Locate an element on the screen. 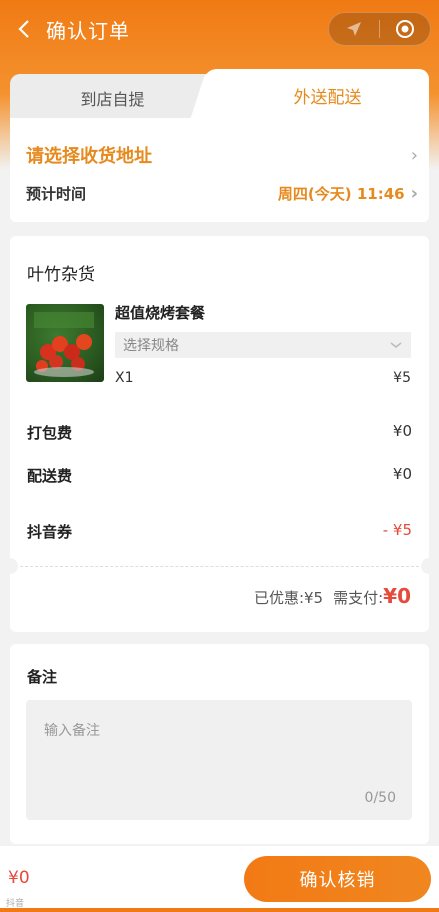 The image size is (439, 912). page-title: 确认订单 is located at coordinates (88, 31).